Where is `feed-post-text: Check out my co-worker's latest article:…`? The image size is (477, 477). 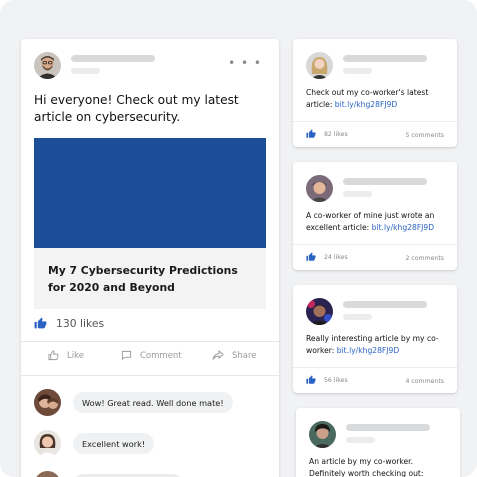 feed-post-text: Check out my co-worker's latest article:… is located at coordinates (376, 98).